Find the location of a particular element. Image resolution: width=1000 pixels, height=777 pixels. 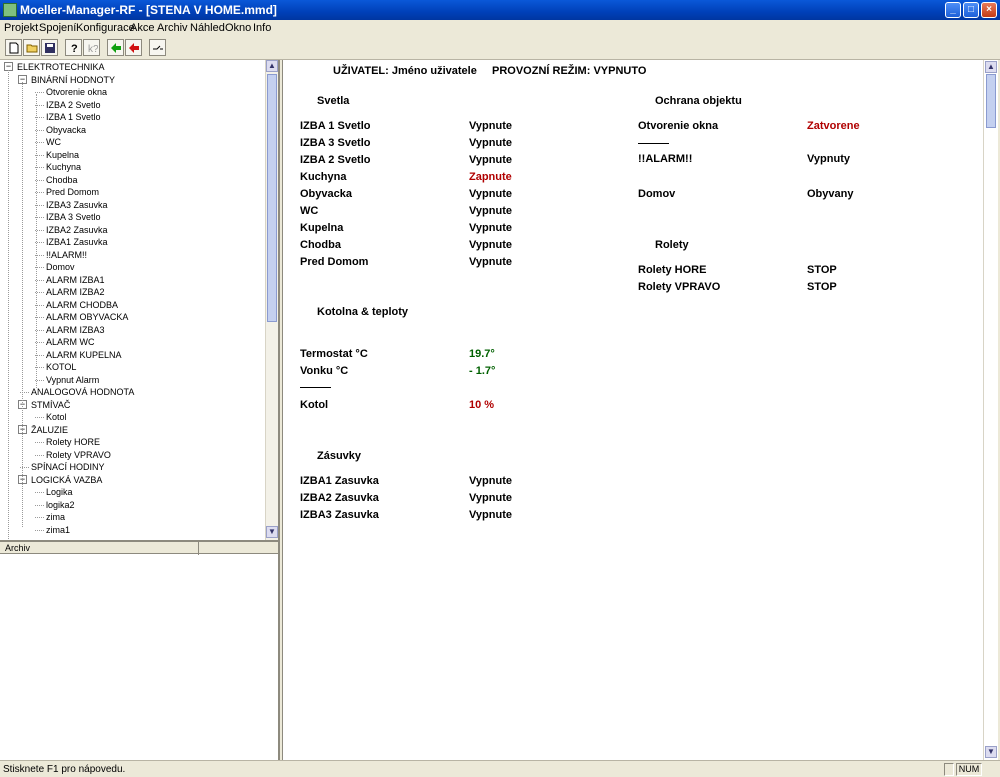

open-folder-icon is located at coordinates (31, 47).